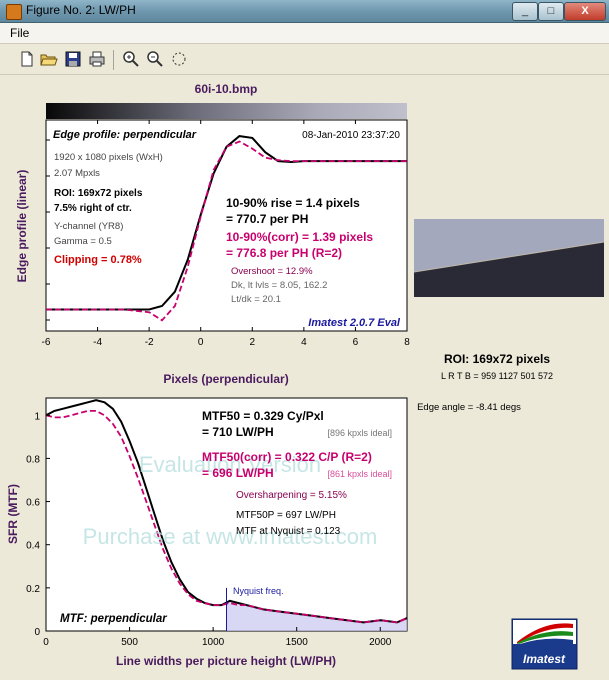  What do you see at coordinates (226, 89) in the screenshot?
I see `figure-filename: 60i-10.bmp` at bounding box center [226, 89].